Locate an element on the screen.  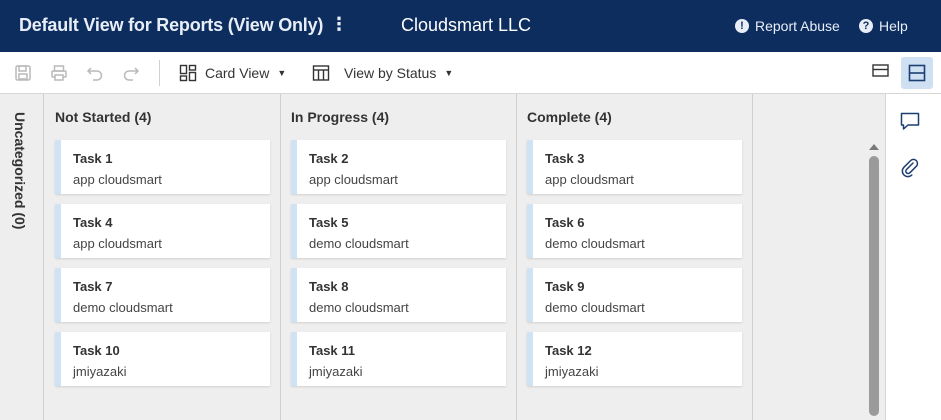
card-title: Task 10 is located at coordinates (96, 350).